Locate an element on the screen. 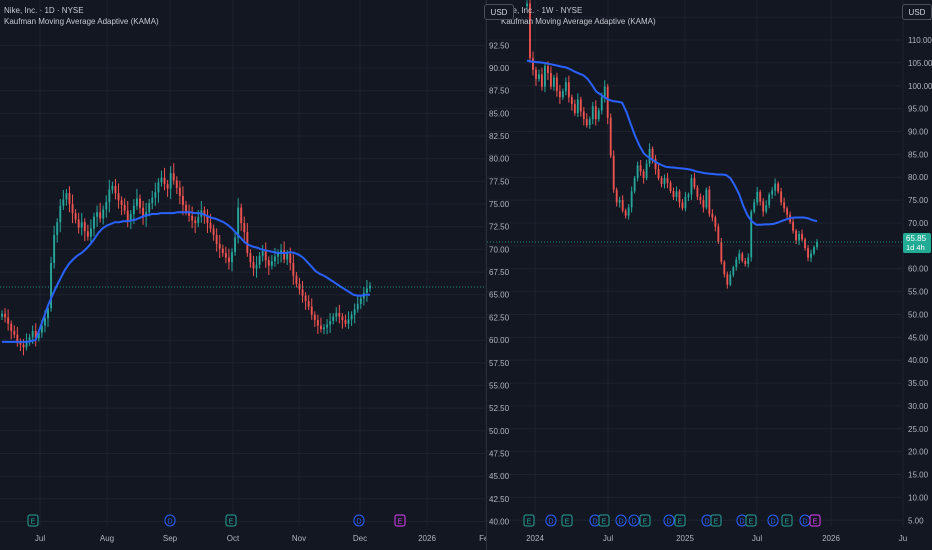  weekly-symbol-line: Nike, Inc. · 1W · NYSE is located at coordinates (578, 10).